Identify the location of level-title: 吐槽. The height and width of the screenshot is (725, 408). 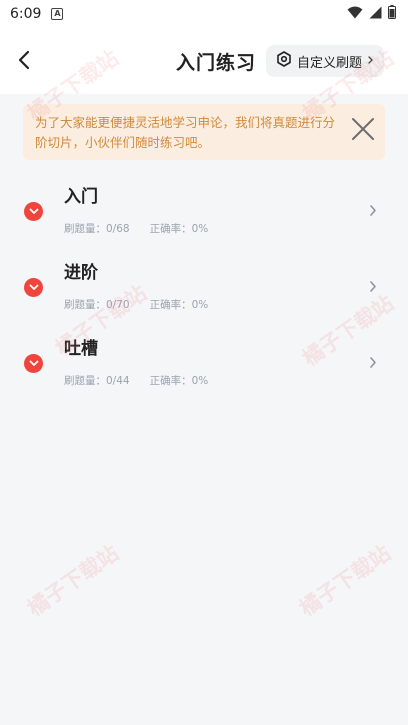
(81, 349).